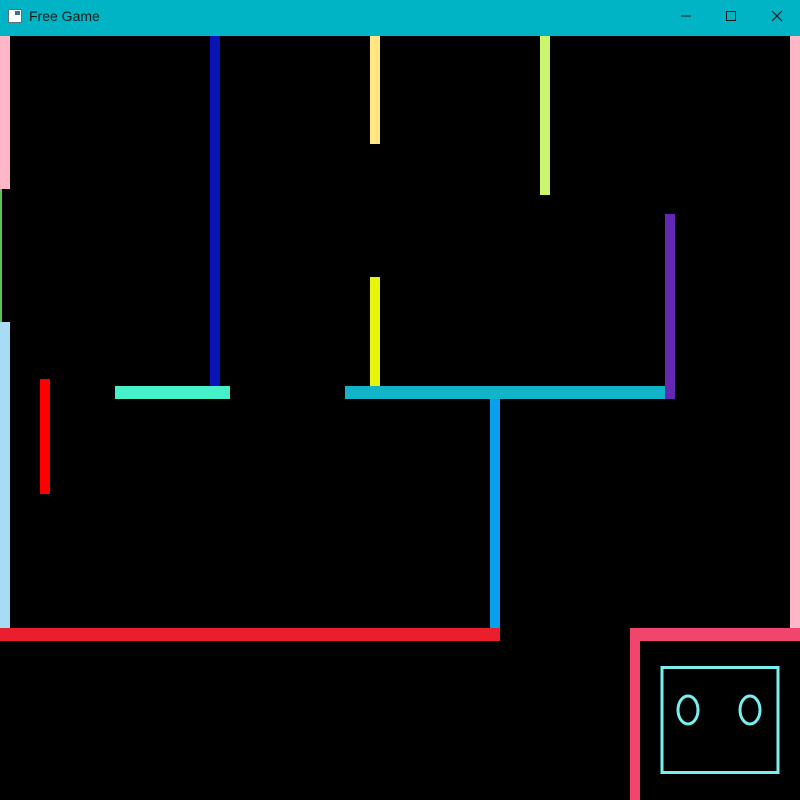 This screenshot has width=800, height=800. I want to click on horizontal-wall-teal, so click(505, 392).